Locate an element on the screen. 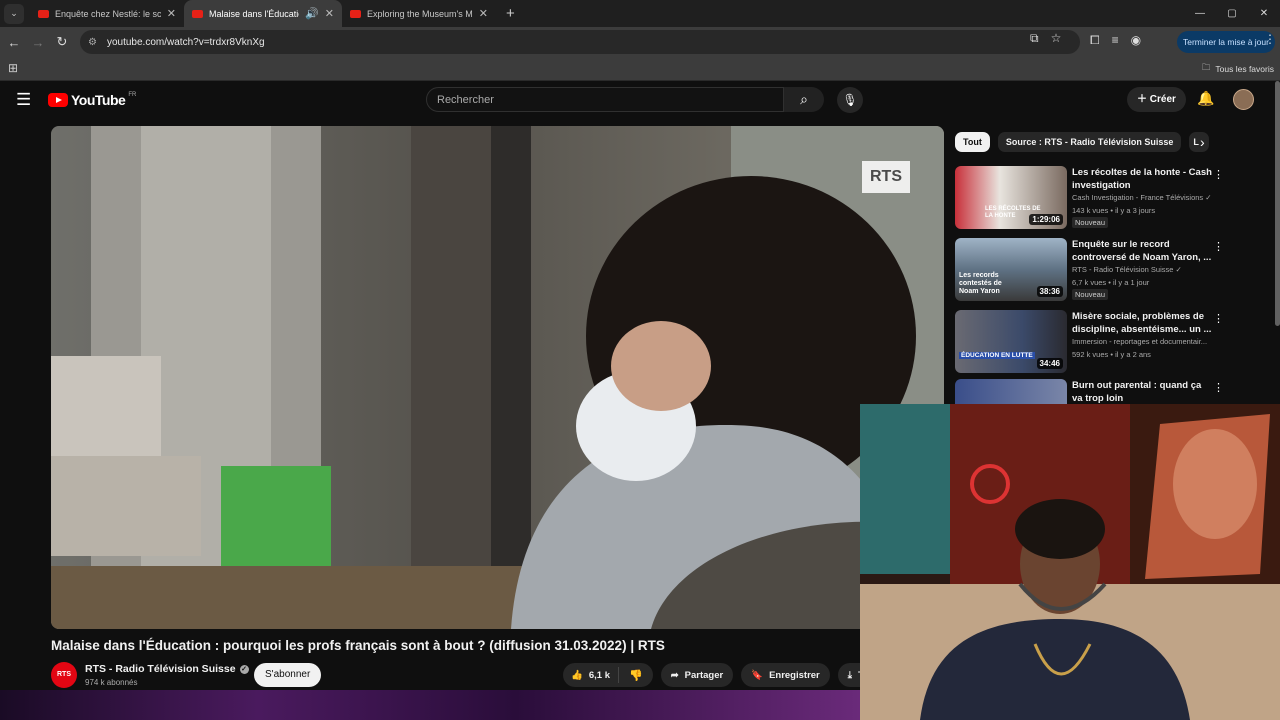 The width and height of the screenshot is (1280, 720). browser-tab-active: Malaise dans l'Éducation : p 🔊 ✕ is located at coordinates (263, 13).